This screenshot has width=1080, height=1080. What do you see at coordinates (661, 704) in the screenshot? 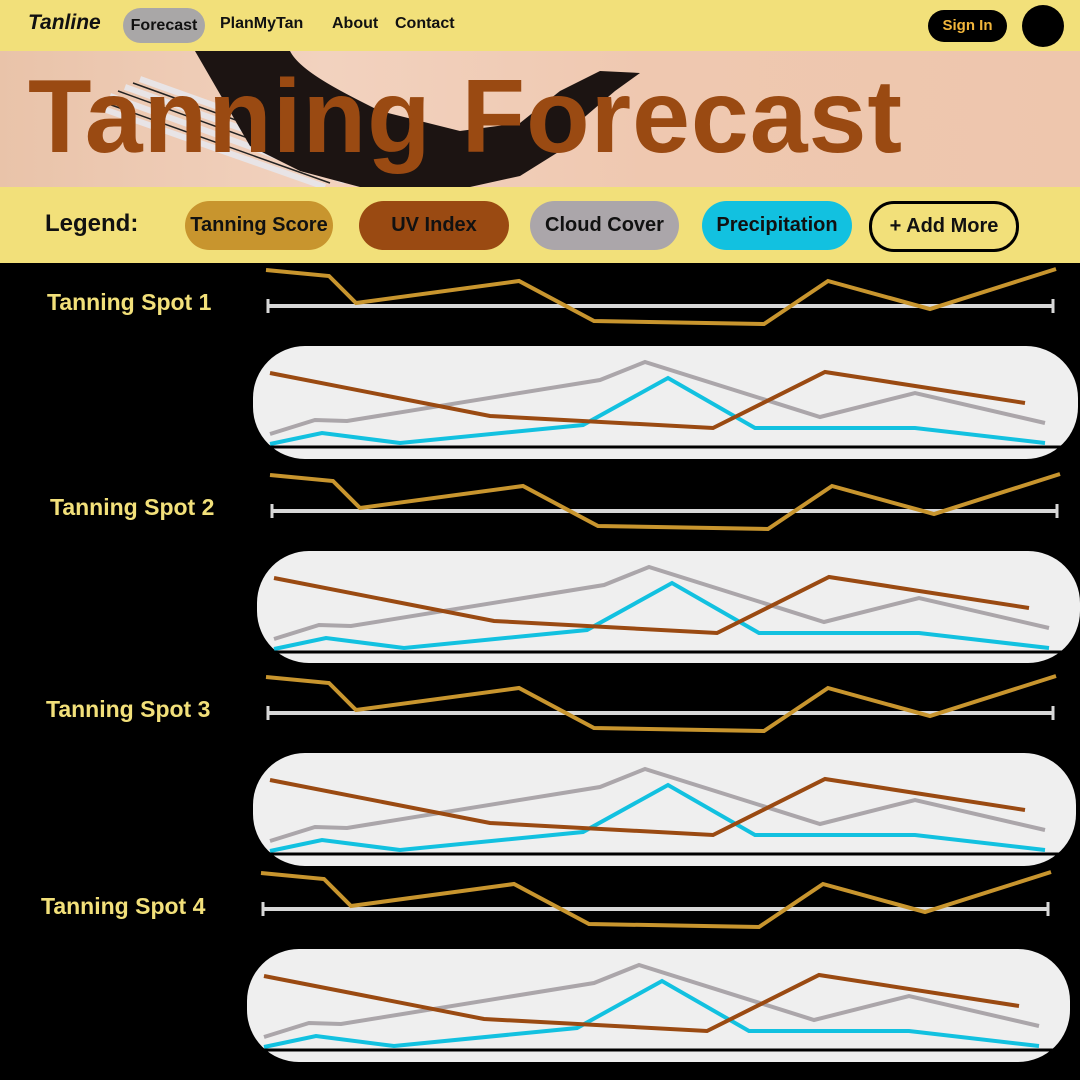
I see `spot-3-tanning-score-line` at bounding box center [661, 704].